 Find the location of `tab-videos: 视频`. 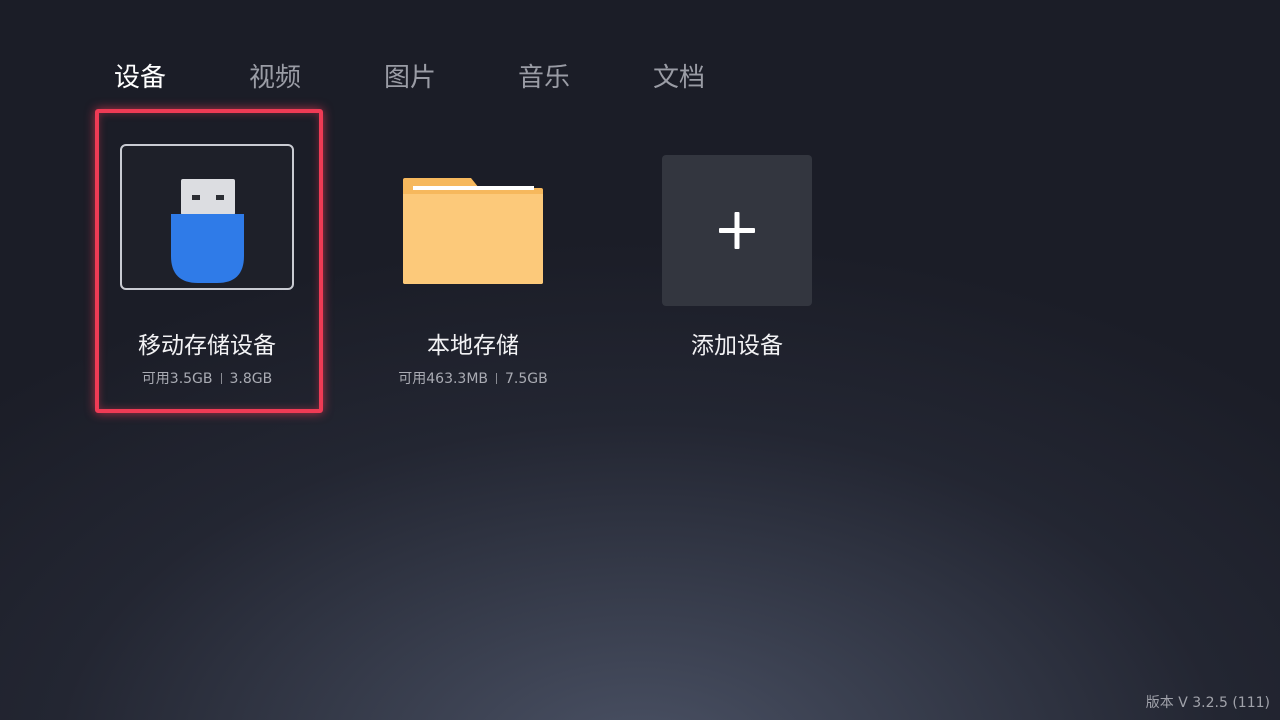

tab-videos: 视频 is located at coordinates (275, 78).